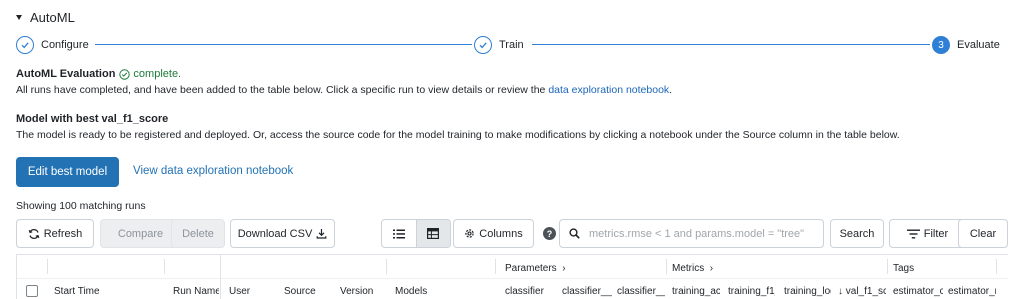  I want to click on step-label: Train, so click(511, 45).